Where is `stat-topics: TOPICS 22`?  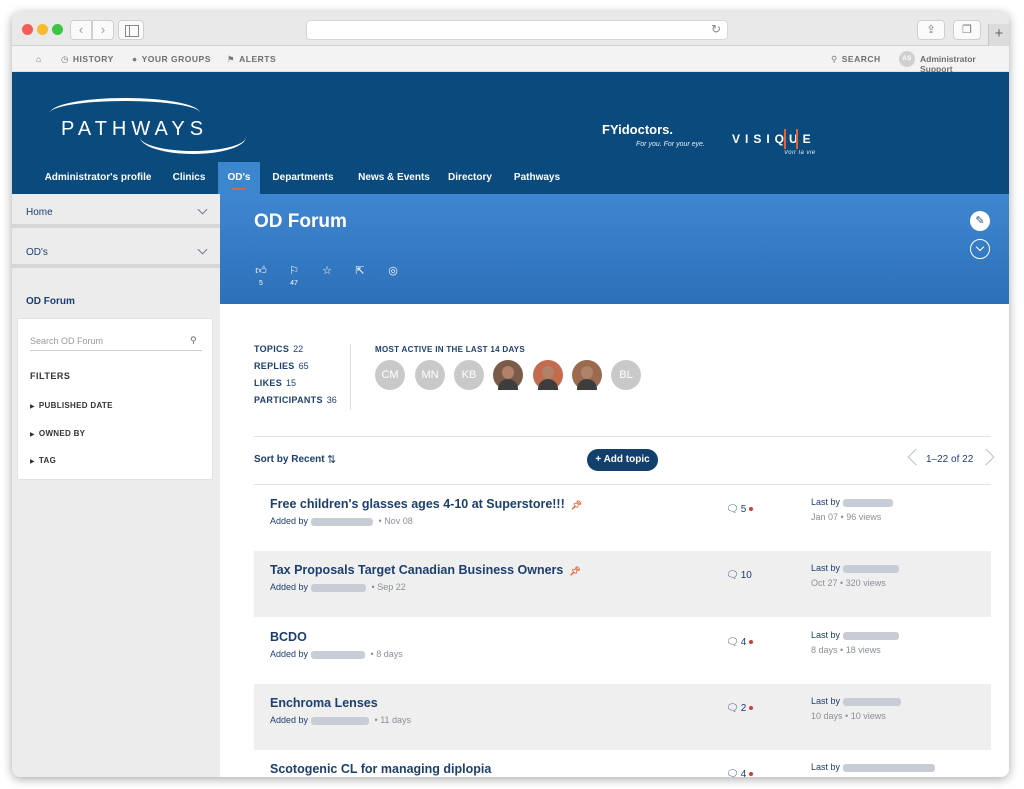 stat-topics: TOPICS 22 is located at coordinates (295, 352).